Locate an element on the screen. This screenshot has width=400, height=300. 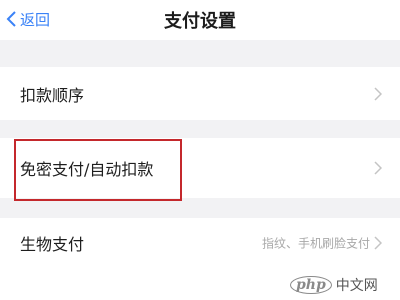
row-label: 生物支付 is located at coordinates (52, 244).